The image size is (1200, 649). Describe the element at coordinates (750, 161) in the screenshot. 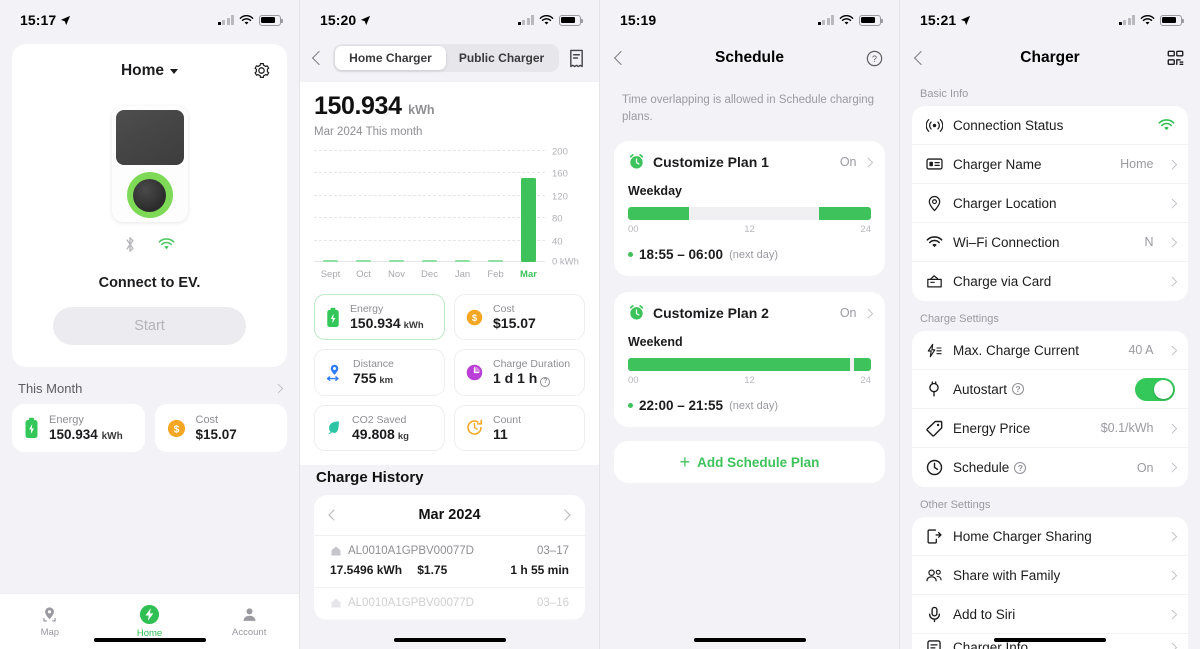

I see `plan-header: Customize Plan 1 On` at that location.